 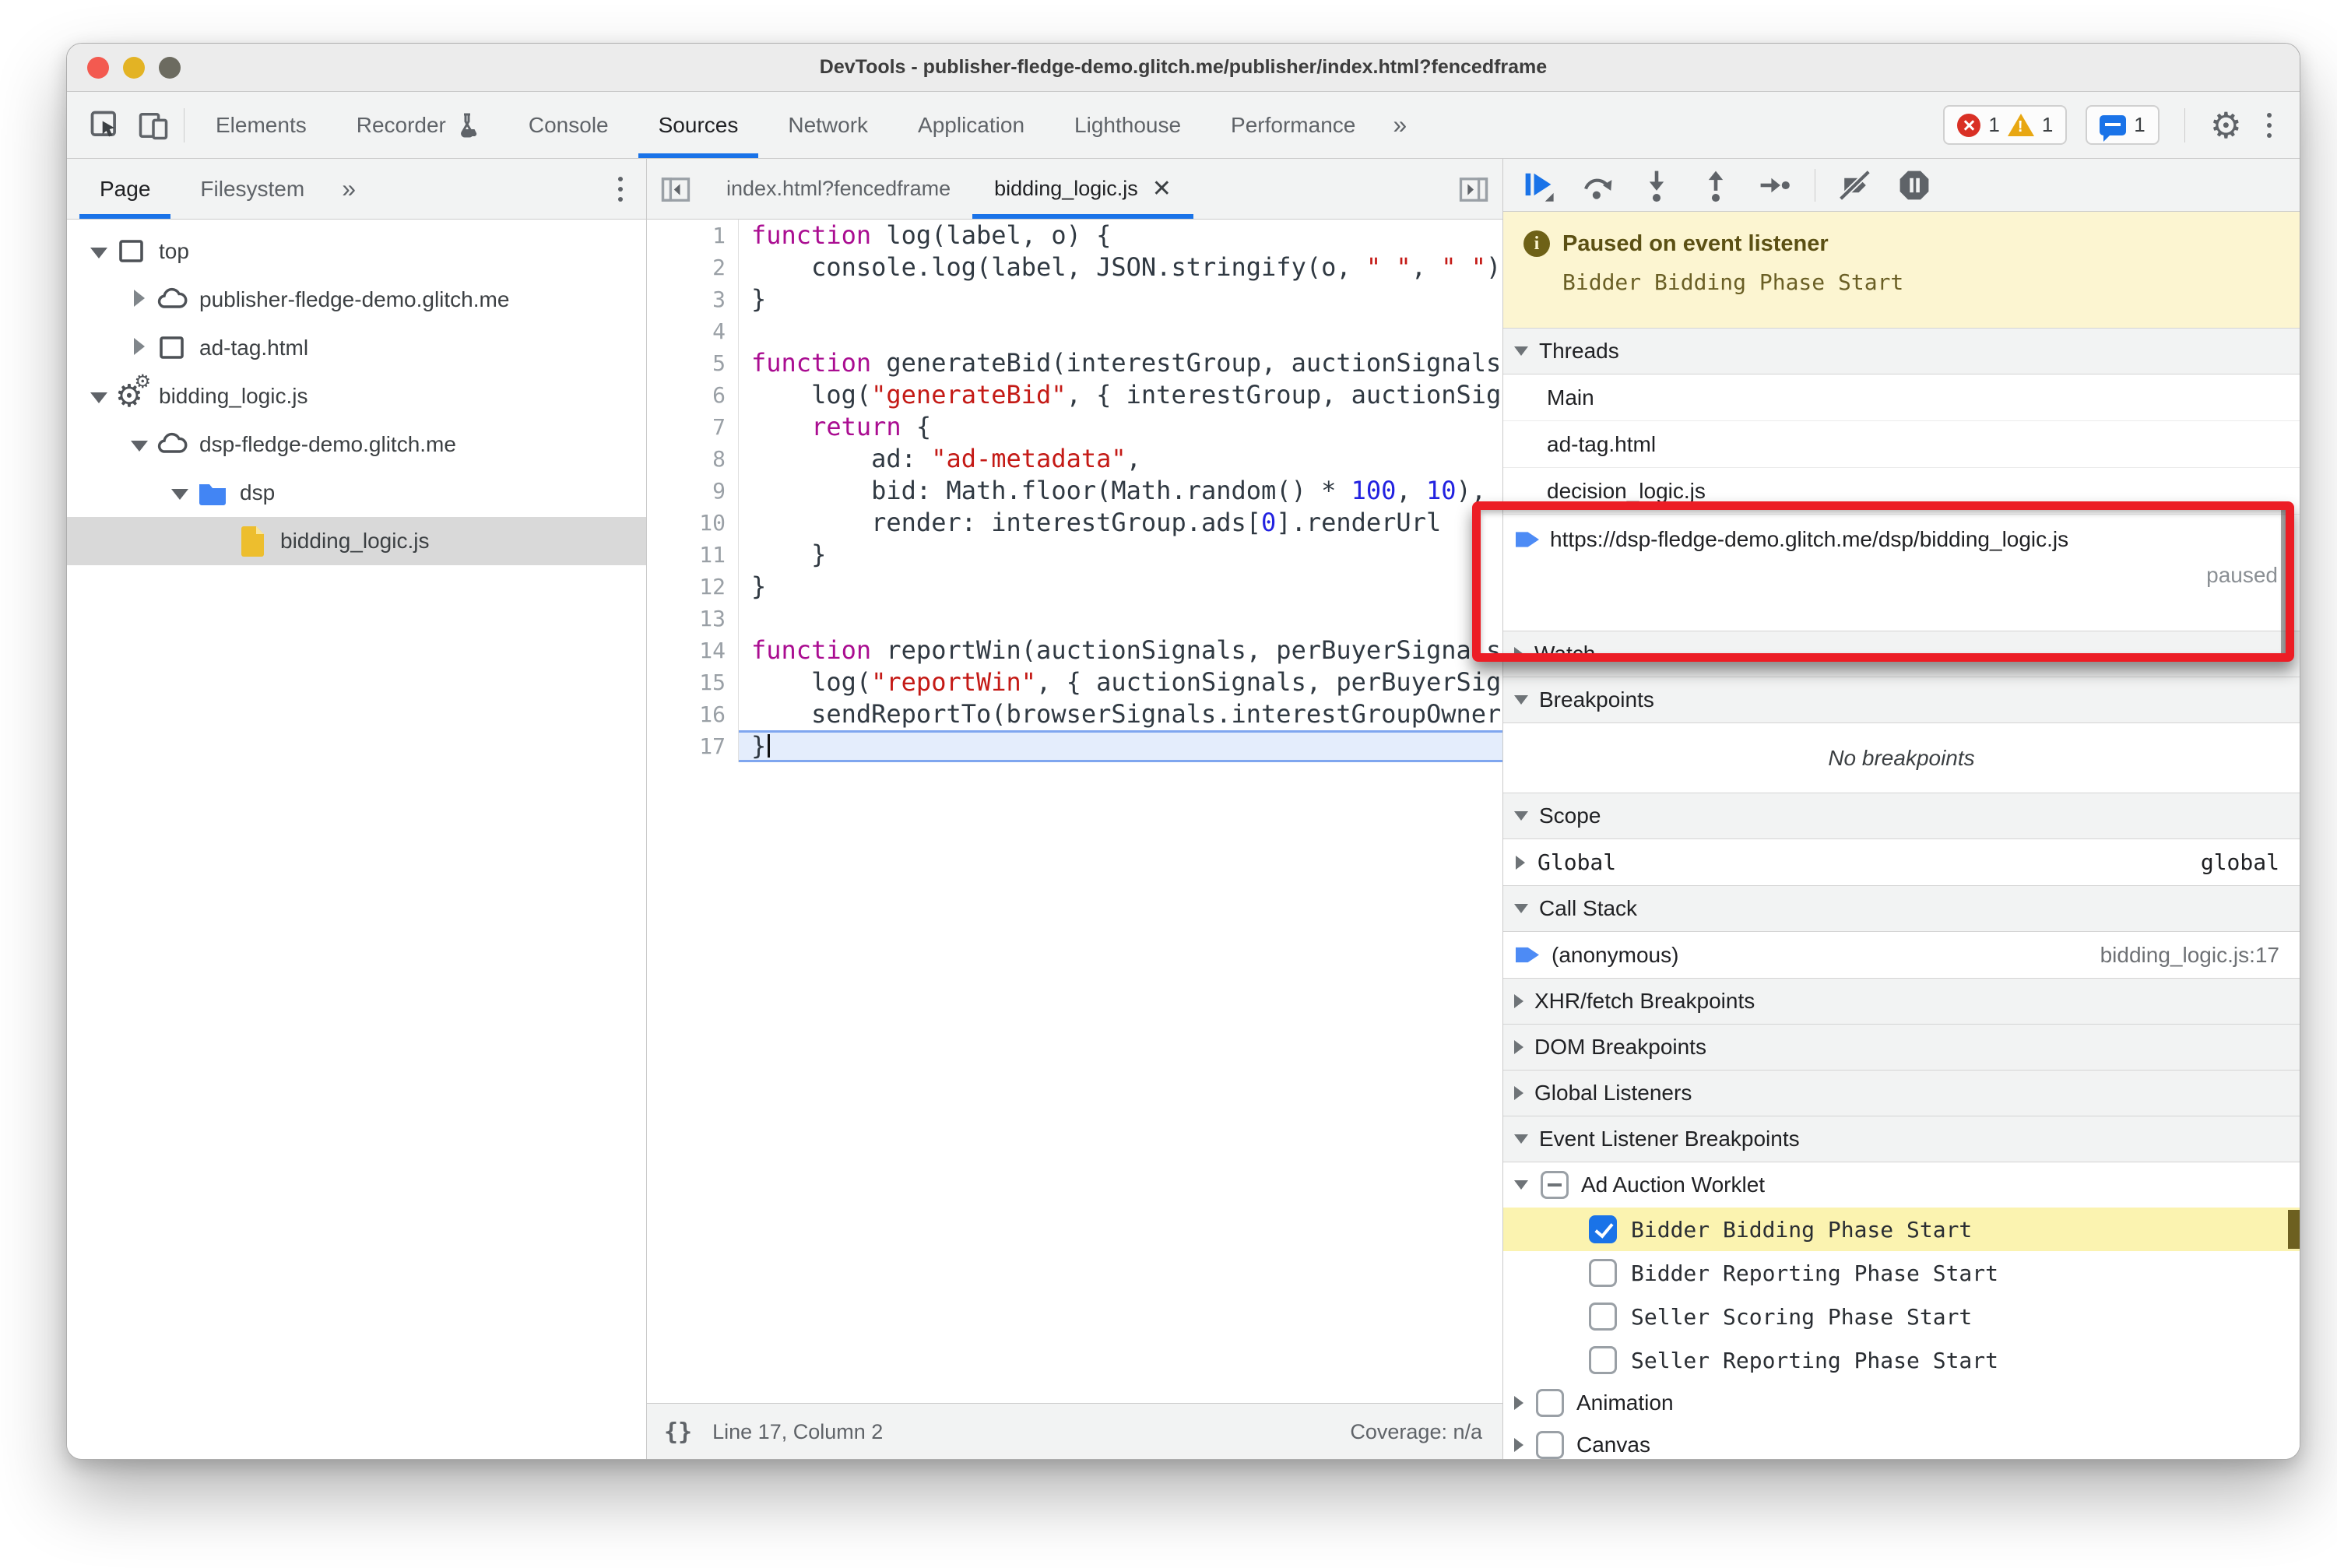 What do you see at coordinates (105, 125) in the screenshot?
I see `inspect-element-icon` at bounding box center [105, 125].